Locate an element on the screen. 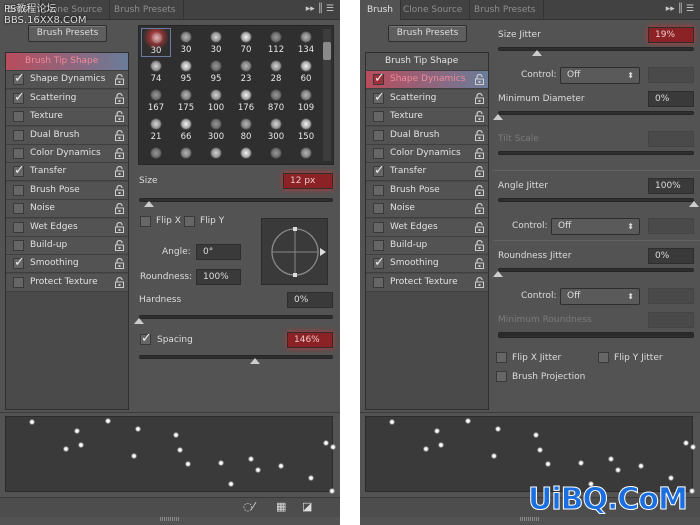  brush-tip: 112 is located at coordinates (276, 42).